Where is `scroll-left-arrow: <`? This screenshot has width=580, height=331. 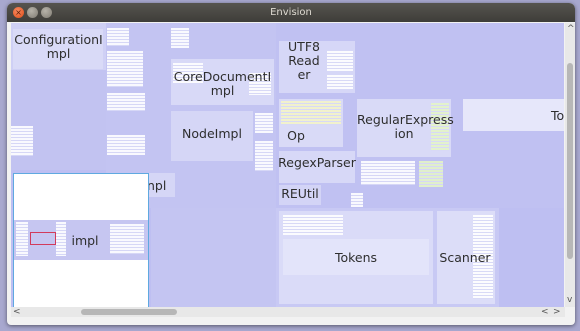
scroll-left-arrow: < is located at coordinates (17, 312).